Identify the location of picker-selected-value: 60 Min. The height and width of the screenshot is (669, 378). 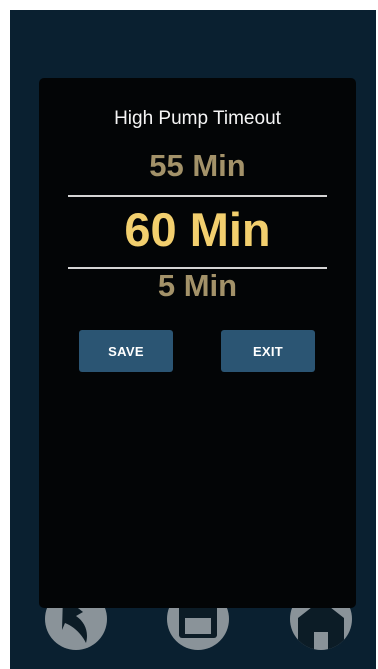
(197, 229).